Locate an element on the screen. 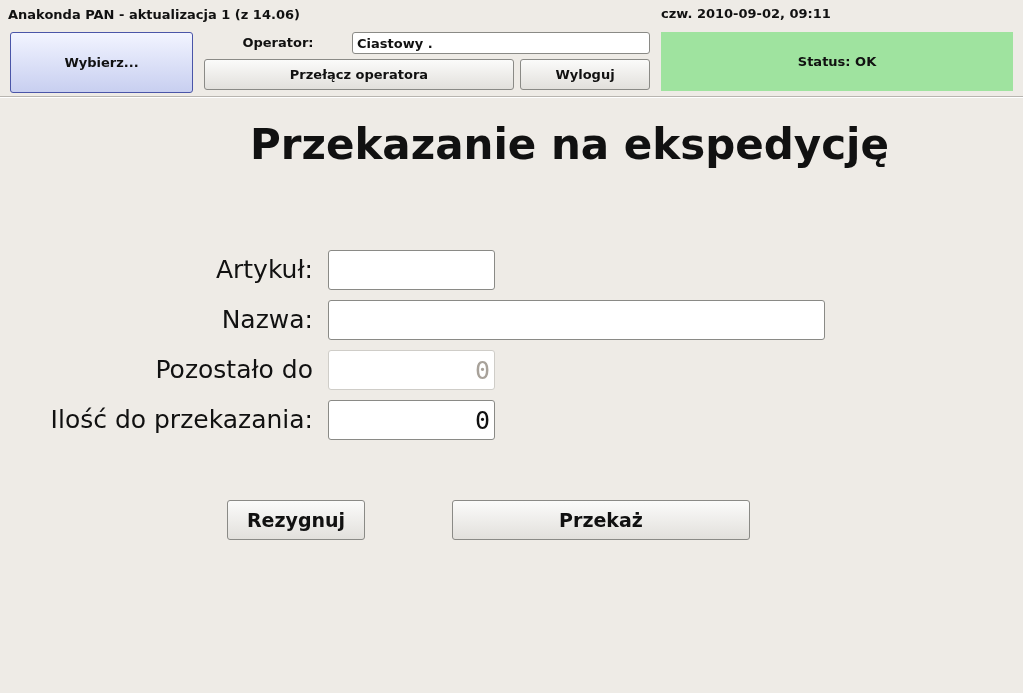  submit-button: Przekaż is located at coordinates (601, 520).